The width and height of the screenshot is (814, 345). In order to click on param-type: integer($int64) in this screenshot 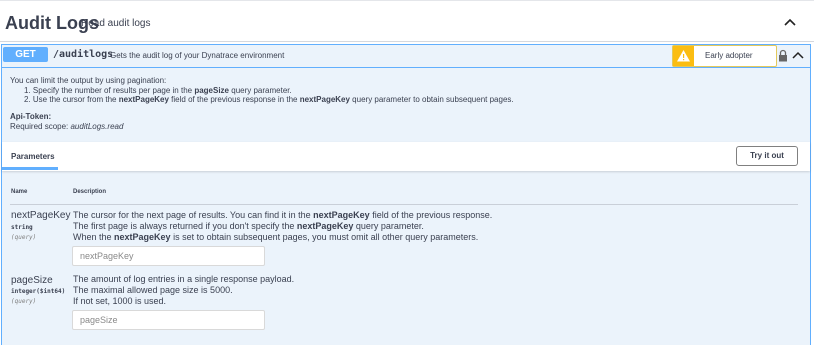, I will do `click(38, 291)`.